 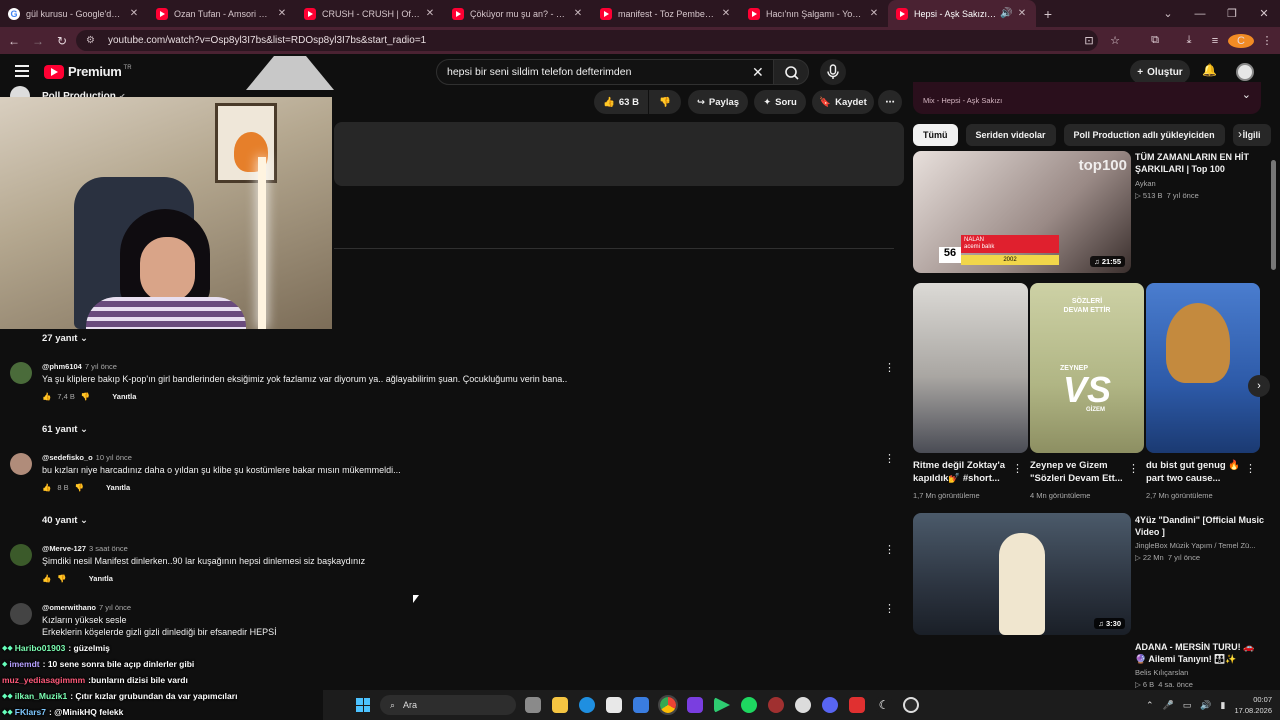 What do you see at coordinates (619, 154) in the screenshot?
I see `description-box` at bounding box center [619, 154].